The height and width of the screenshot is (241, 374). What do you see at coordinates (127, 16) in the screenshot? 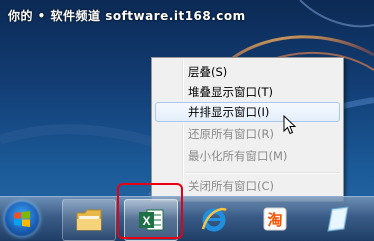
I see `site-watermark: 你的 • 软件频道 software.it168.com` at bounding box center [127, 16].